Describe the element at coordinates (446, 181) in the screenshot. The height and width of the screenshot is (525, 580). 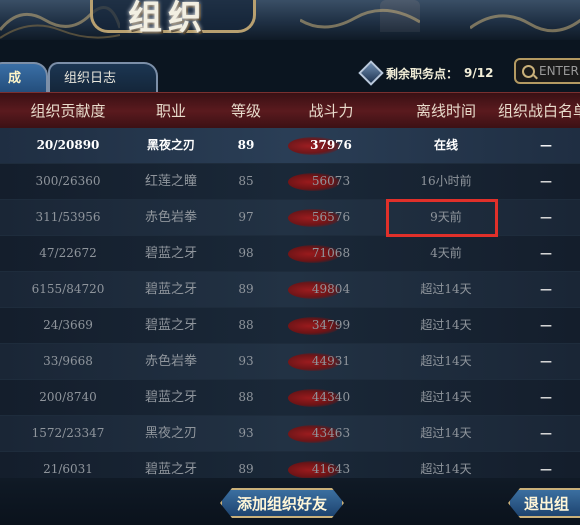
I see `offline-time-cell: 16小时前` at that location.